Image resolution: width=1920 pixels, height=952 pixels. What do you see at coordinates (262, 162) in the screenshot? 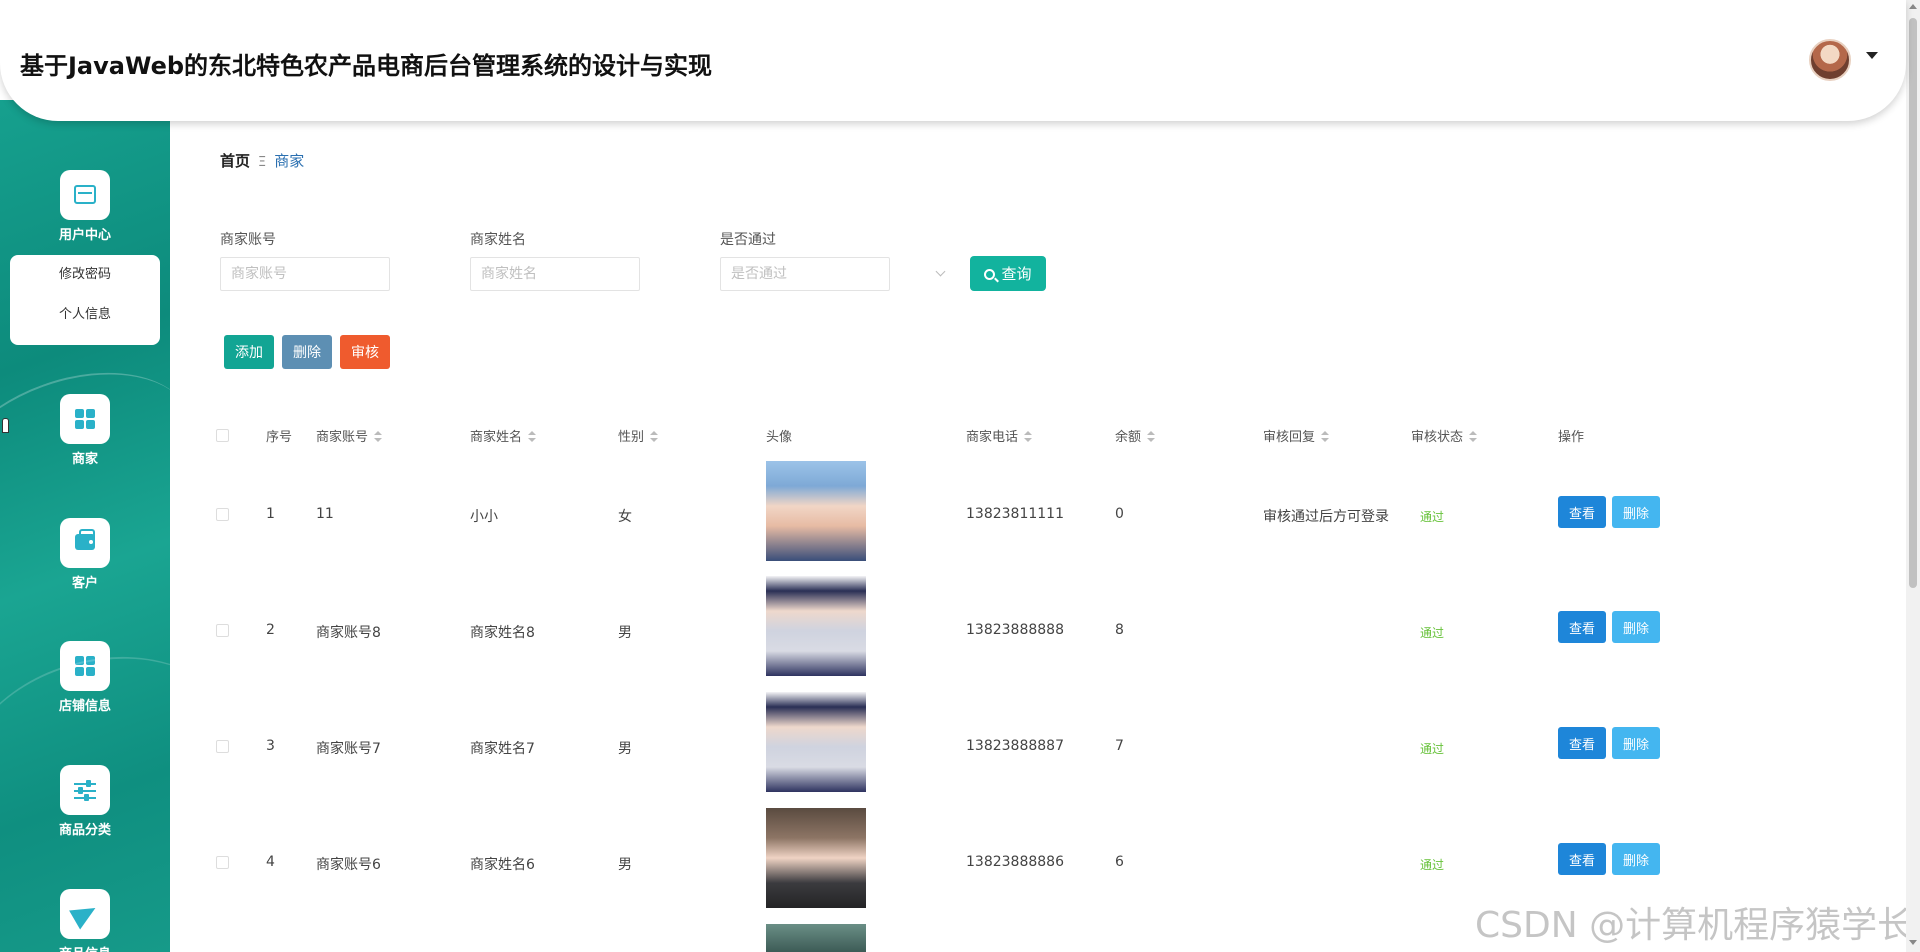
I see `breadcrumb-separator: Ξ` at bounding box center [262, 162].